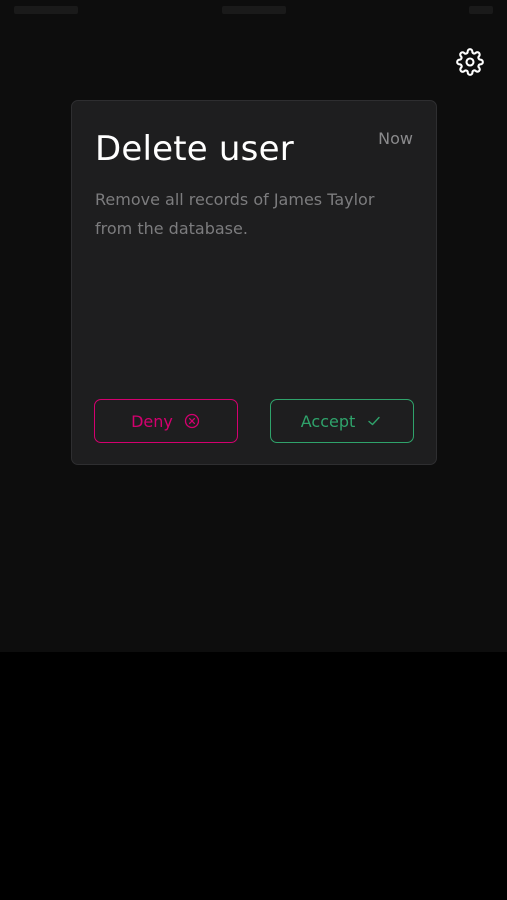 The height and width of the screenshot is (900, 507). I want to click on circle-x-icon, so click(192, 421).